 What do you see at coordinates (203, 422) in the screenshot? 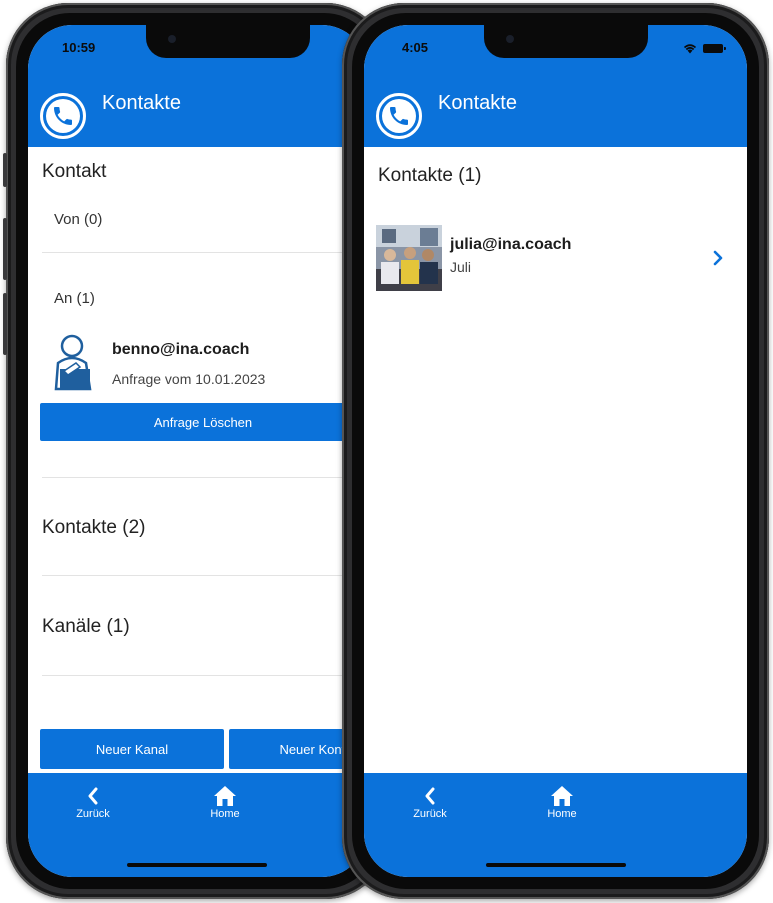
I see `delete-request-button: Anfrage Löschen` at bounding box center [203, 422].